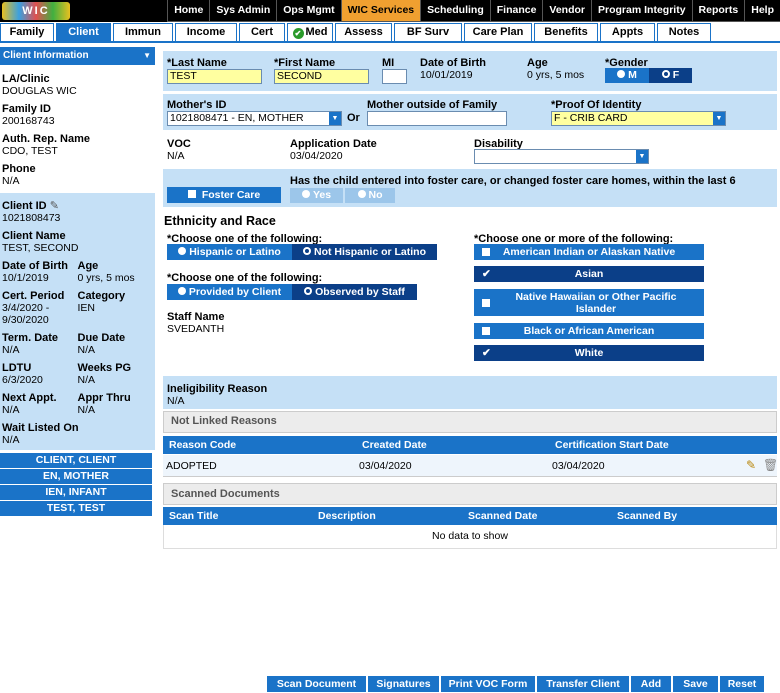 Image resolution: width=780 pixels, height=693 pixels. Describe the element at coordinates (30, 151) in the screenshot. I see `auth-rep-value: CDO, TEST` at that location.